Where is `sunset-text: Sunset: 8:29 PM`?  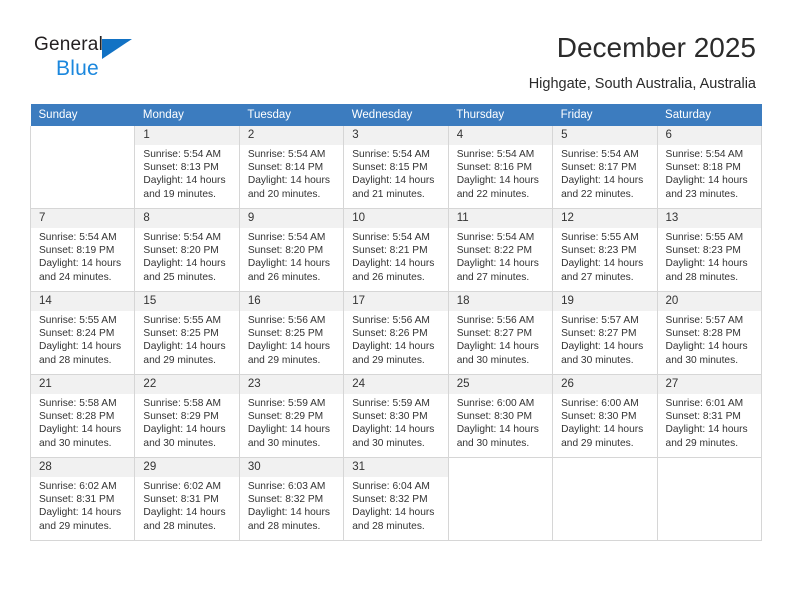 sunset-text: Sunset: 8:29 PM is located at coordinates (285, 417).